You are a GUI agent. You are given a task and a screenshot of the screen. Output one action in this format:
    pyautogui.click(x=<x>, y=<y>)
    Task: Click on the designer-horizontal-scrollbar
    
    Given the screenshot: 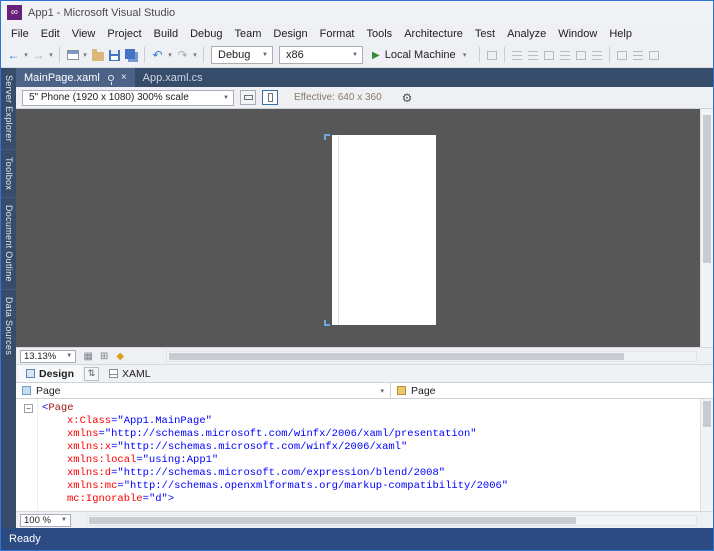 What is the action you would take?
    pyautogui.click(x=431, y=356)
    